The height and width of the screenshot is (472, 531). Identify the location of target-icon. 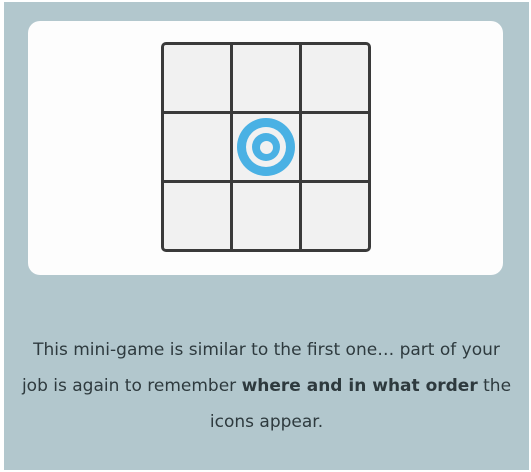
(266, 147).